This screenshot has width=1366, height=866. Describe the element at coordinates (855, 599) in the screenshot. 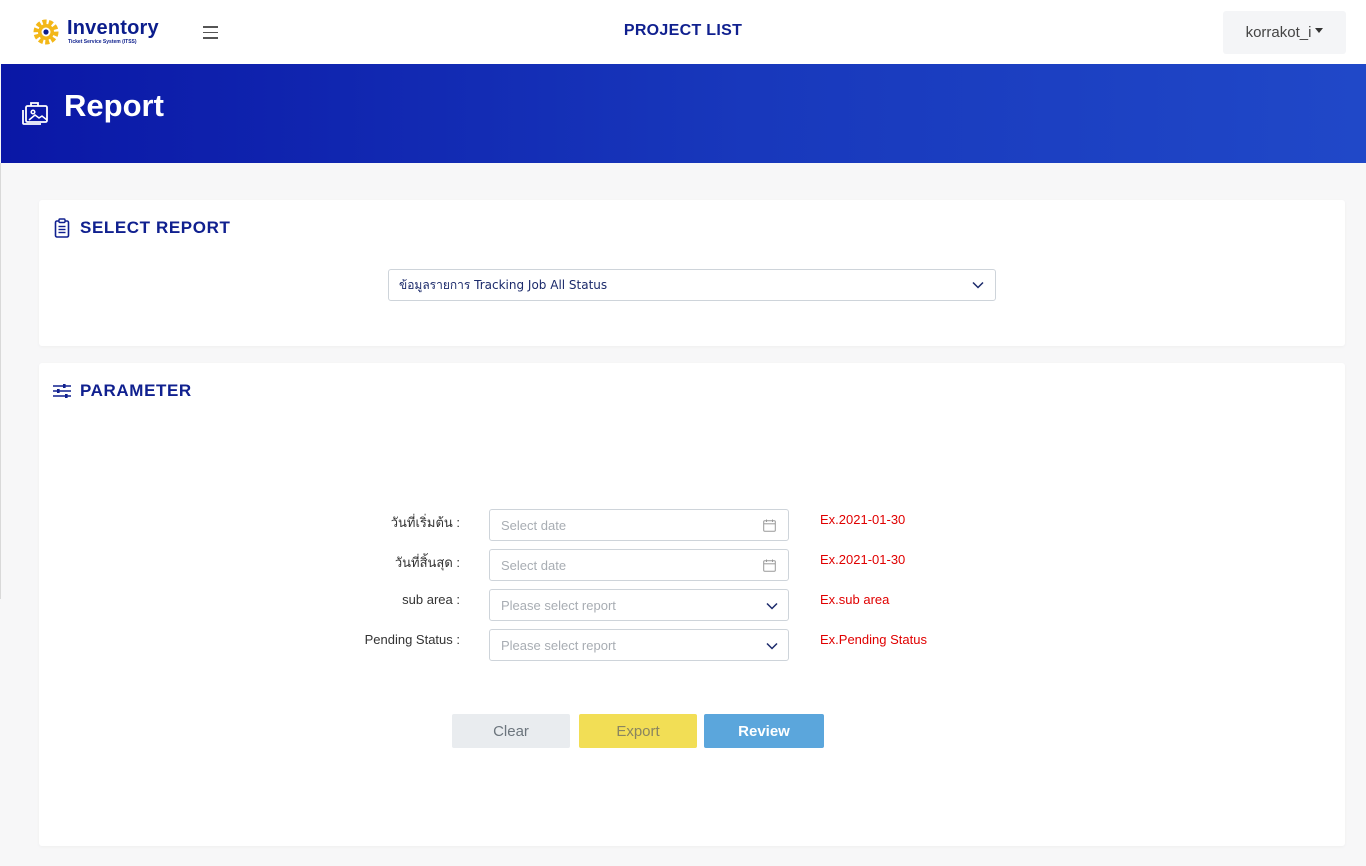

I see `sub-area-hint: Ex.sub area` at that location.